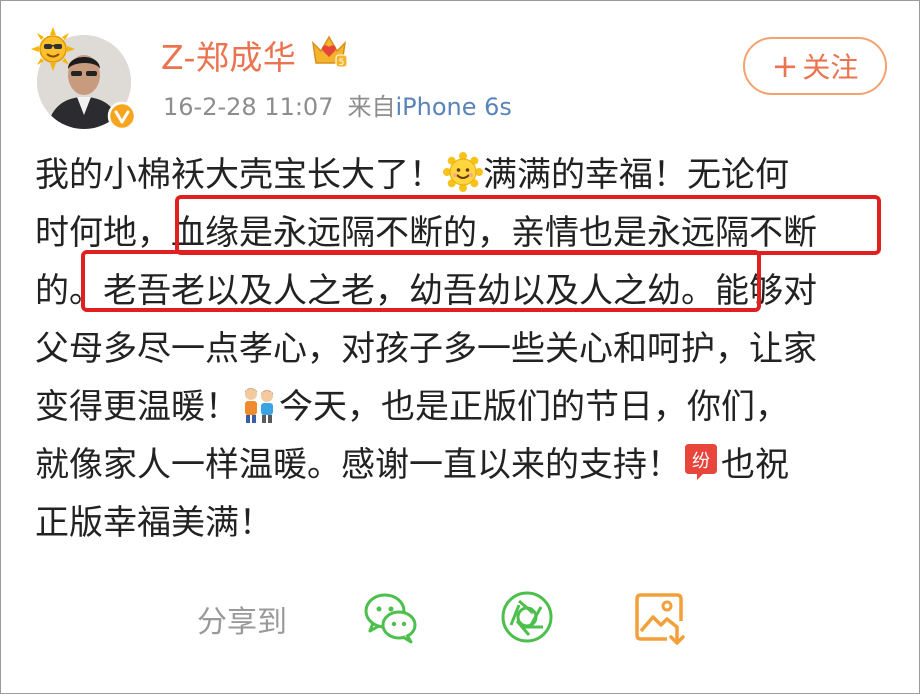 The image size is (920, 694). What do you see at coordinates (426, 349) in the screenshot?
I see `post-text-line-4: 父母多尽一点孝心，对孩子多一些关心和呵护，让家` at bounding box center [426, 349].